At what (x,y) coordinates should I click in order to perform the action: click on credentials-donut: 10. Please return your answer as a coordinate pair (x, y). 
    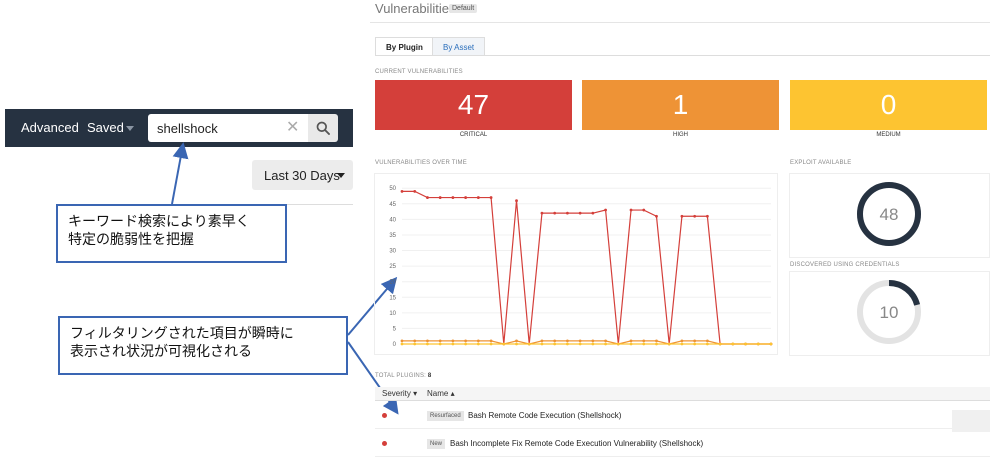
    Looking at the image, I should click on (890, 314).